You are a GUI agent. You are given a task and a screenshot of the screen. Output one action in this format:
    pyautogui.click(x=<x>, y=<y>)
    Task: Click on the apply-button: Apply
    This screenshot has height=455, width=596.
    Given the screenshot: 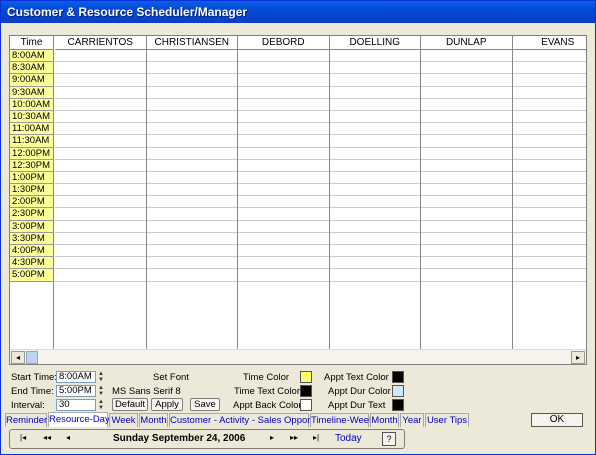 What is the action you would take?
    pyautogui.click(x=167, y=404)
    